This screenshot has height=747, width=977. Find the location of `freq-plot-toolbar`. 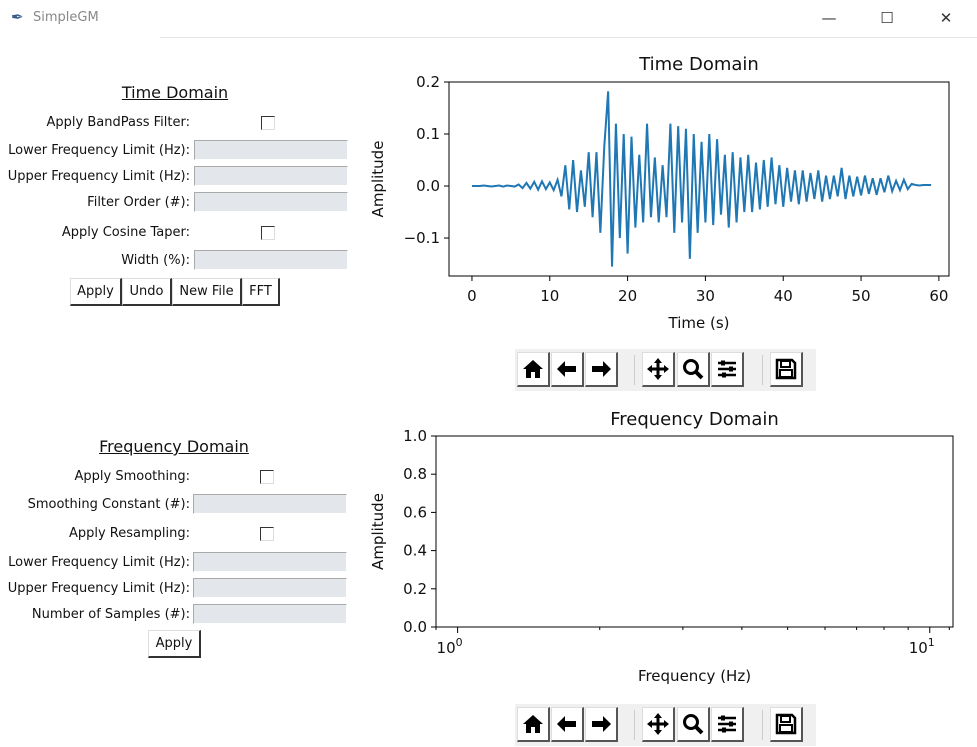

freq-plot-toolbar is located at coordinates (665, 725).